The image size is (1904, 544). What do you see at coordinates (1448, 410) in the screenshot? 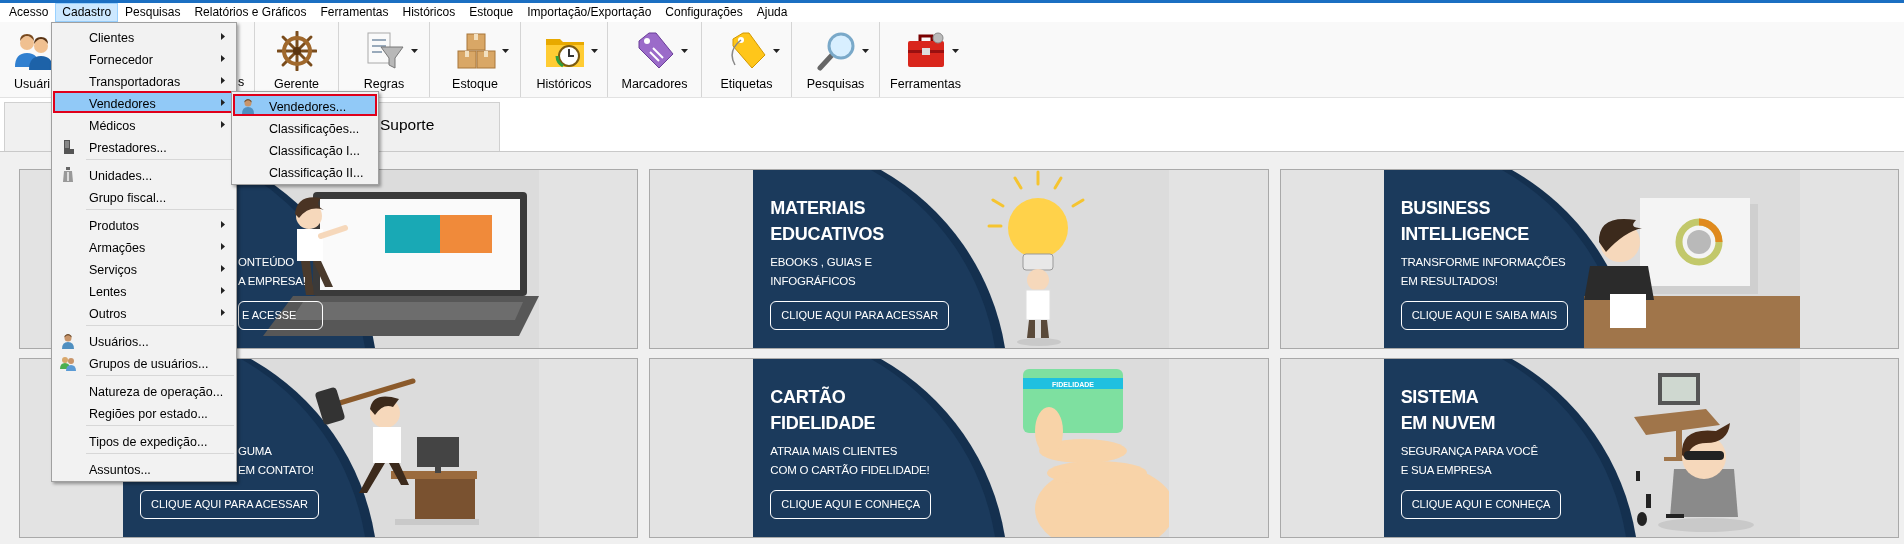
I see `banner-title: SISTEMA EM NUVEM` at bounding box center [1448, 410].